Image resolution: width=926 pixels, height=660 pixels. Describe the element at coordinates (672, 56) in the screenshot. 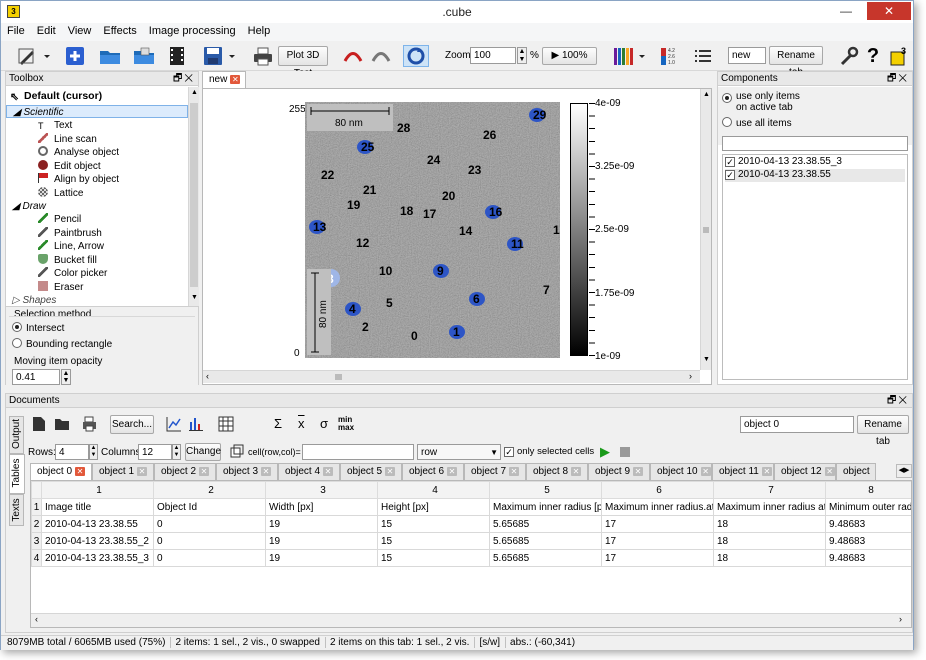

I see `colorbar-button: 4.2 2.6 1.0` at that location.